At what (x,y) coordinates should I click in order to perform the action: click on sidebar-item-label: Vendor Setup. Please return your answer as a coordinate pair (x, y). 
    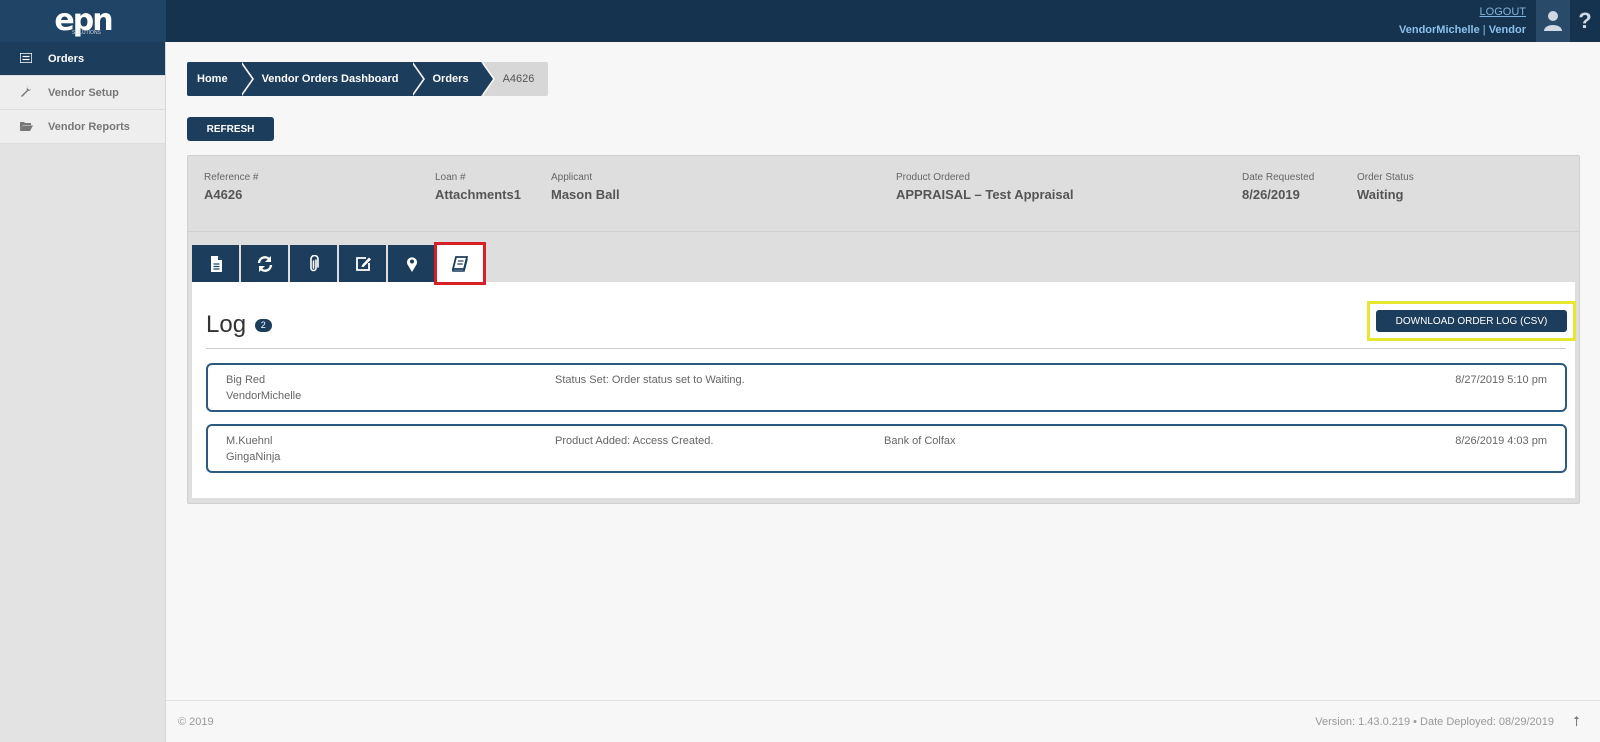
    Looking at the image, I should click on (83, 92).